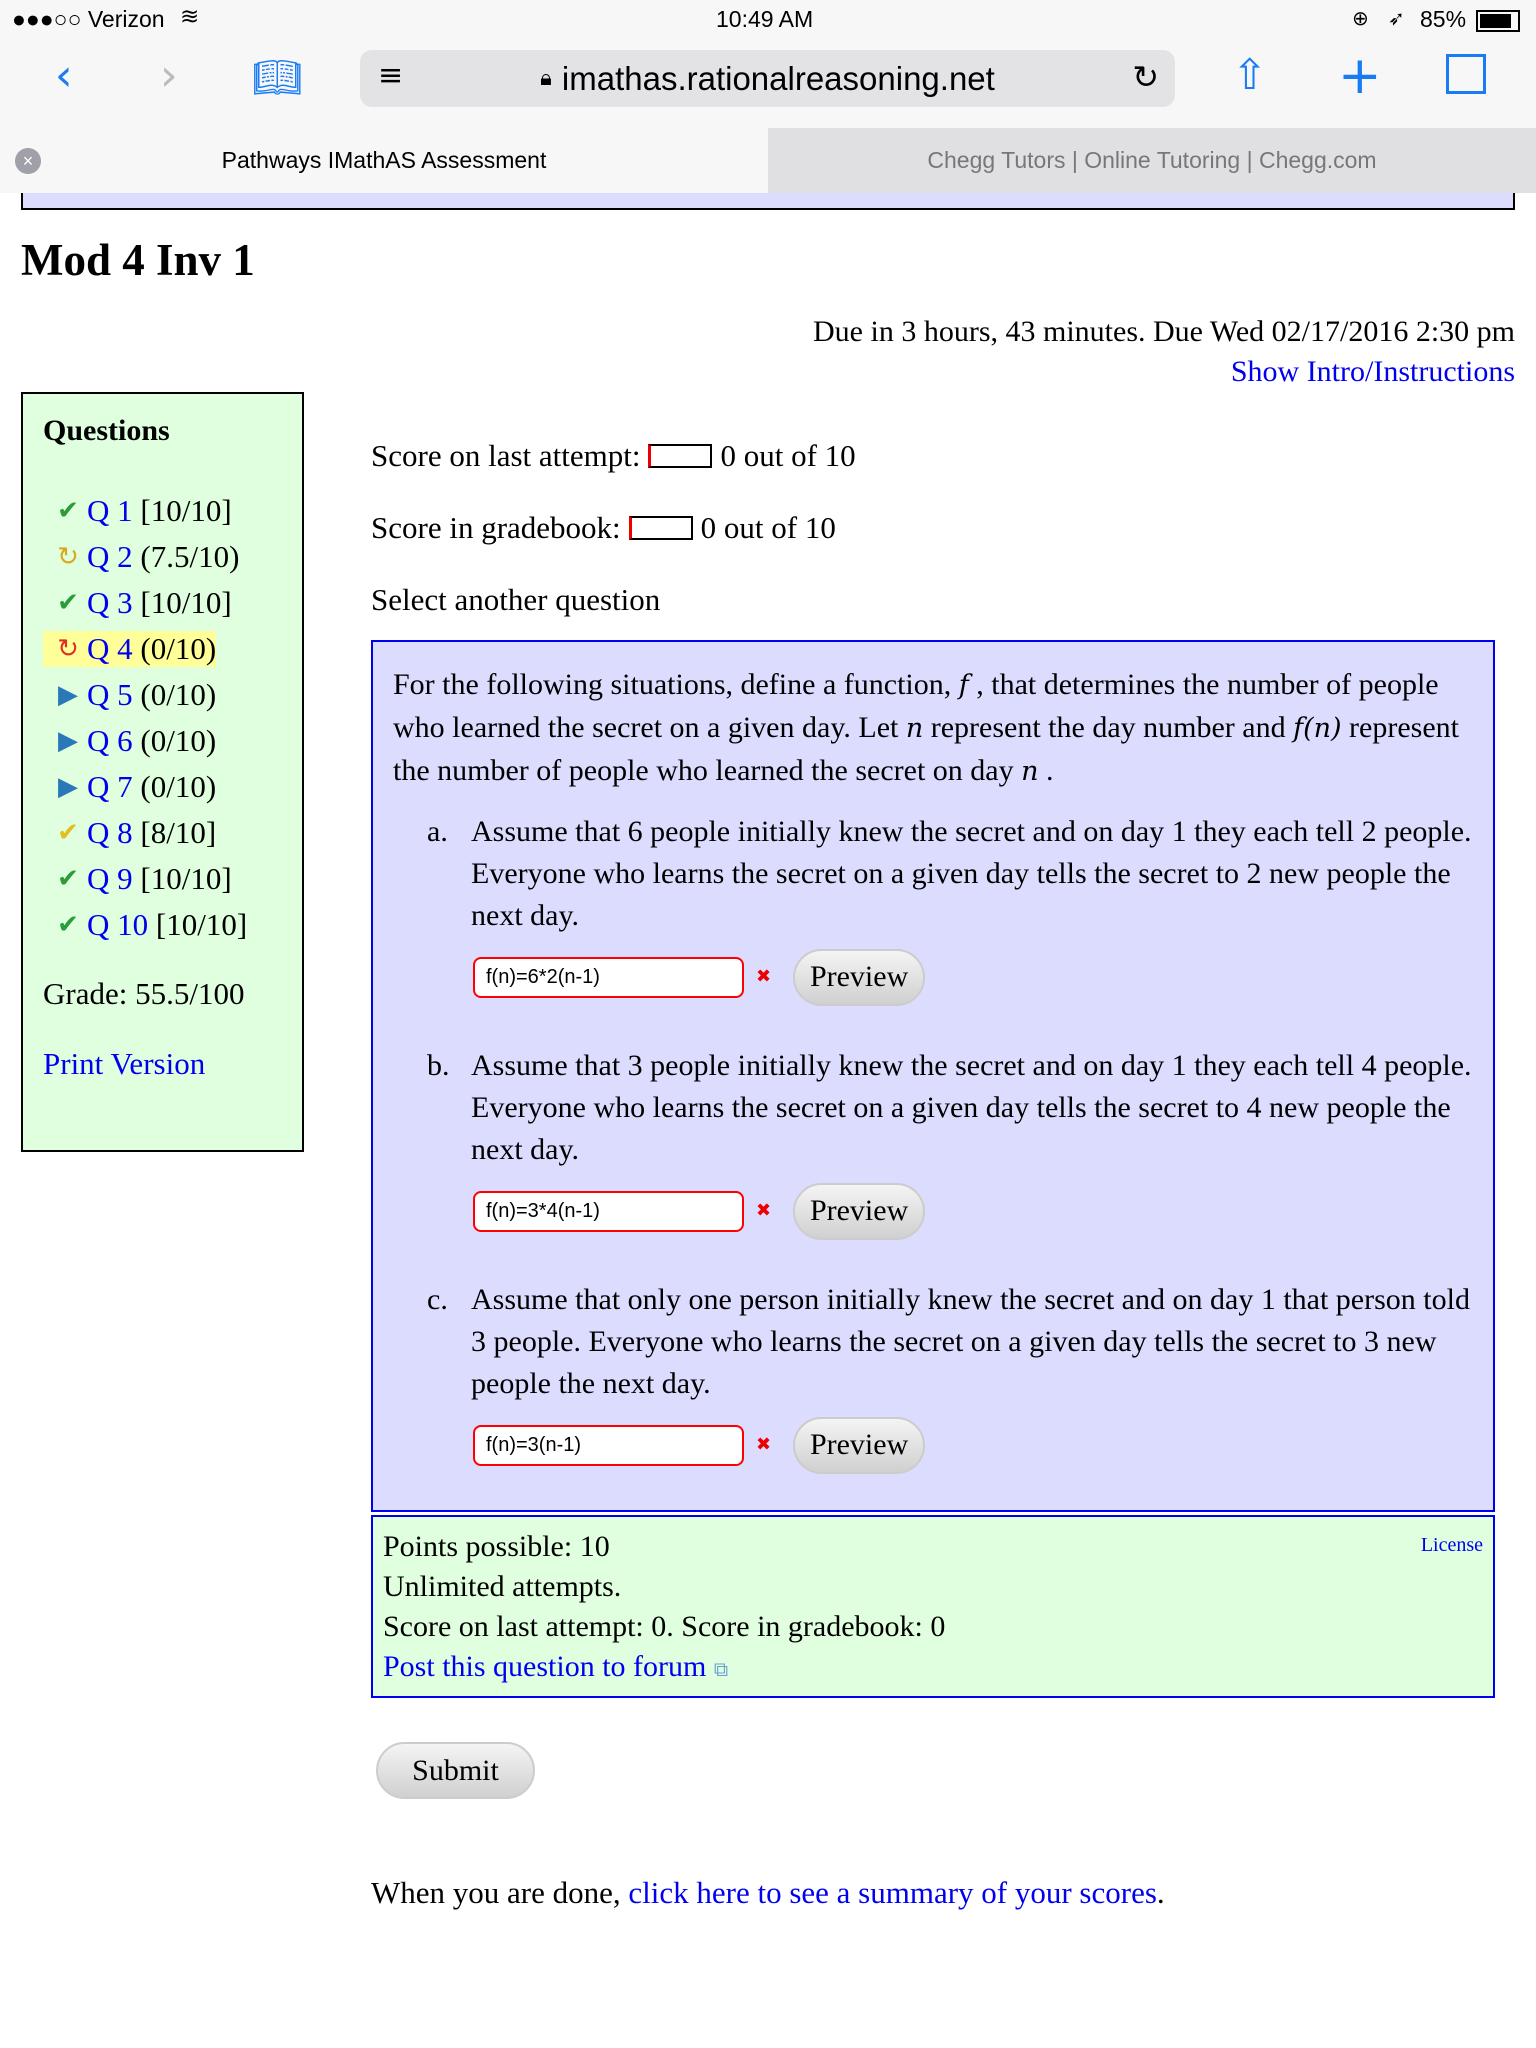  I want to click on address-bar: ≡ 🔒︎ imathas.rationalreasoning.net ↻, so click(767, 78).